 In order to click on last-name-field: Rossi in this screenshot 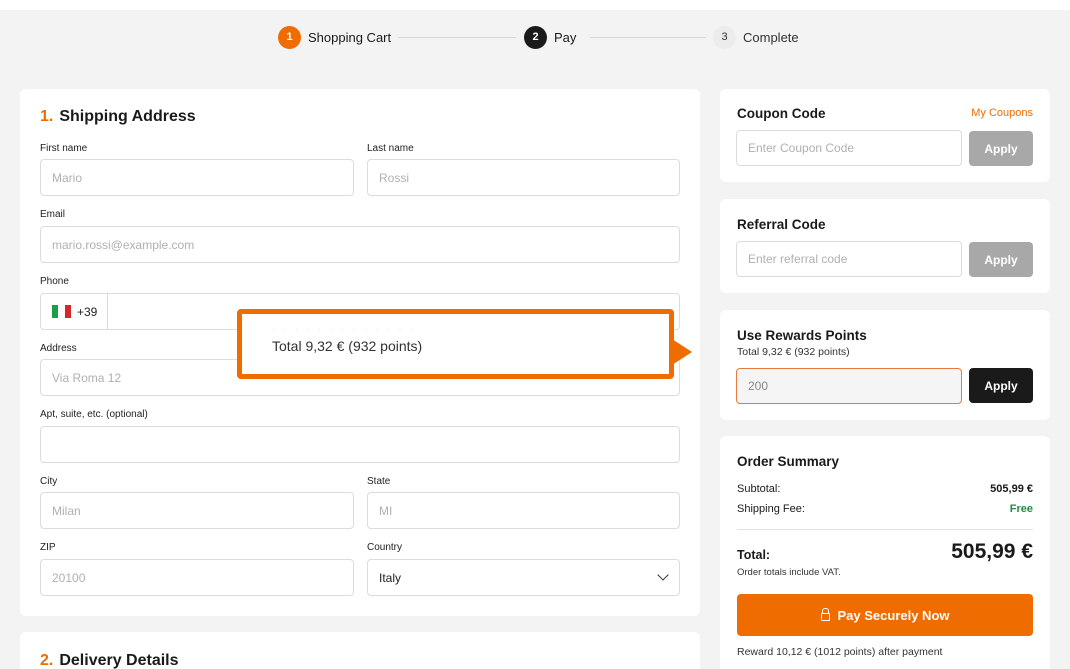, I will do `click(523, 177)`.